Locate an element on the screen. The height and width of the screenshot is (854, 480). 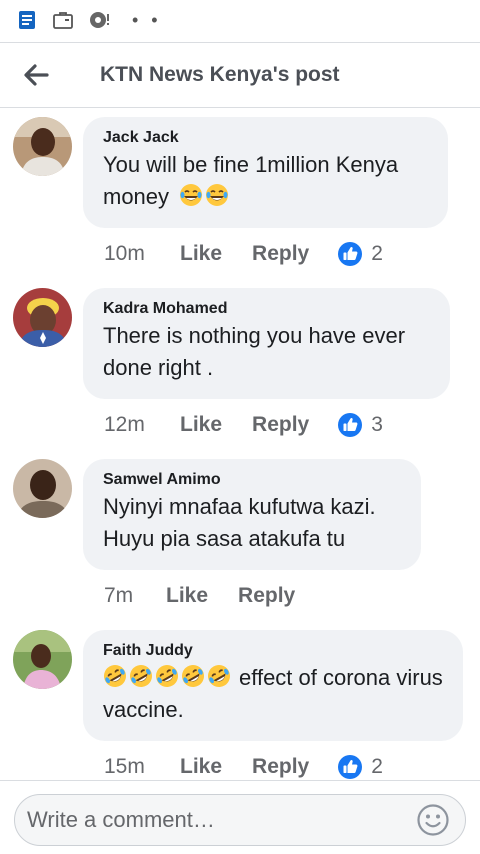
comment-author: Jack Jack is located at coordinates (265, 138).